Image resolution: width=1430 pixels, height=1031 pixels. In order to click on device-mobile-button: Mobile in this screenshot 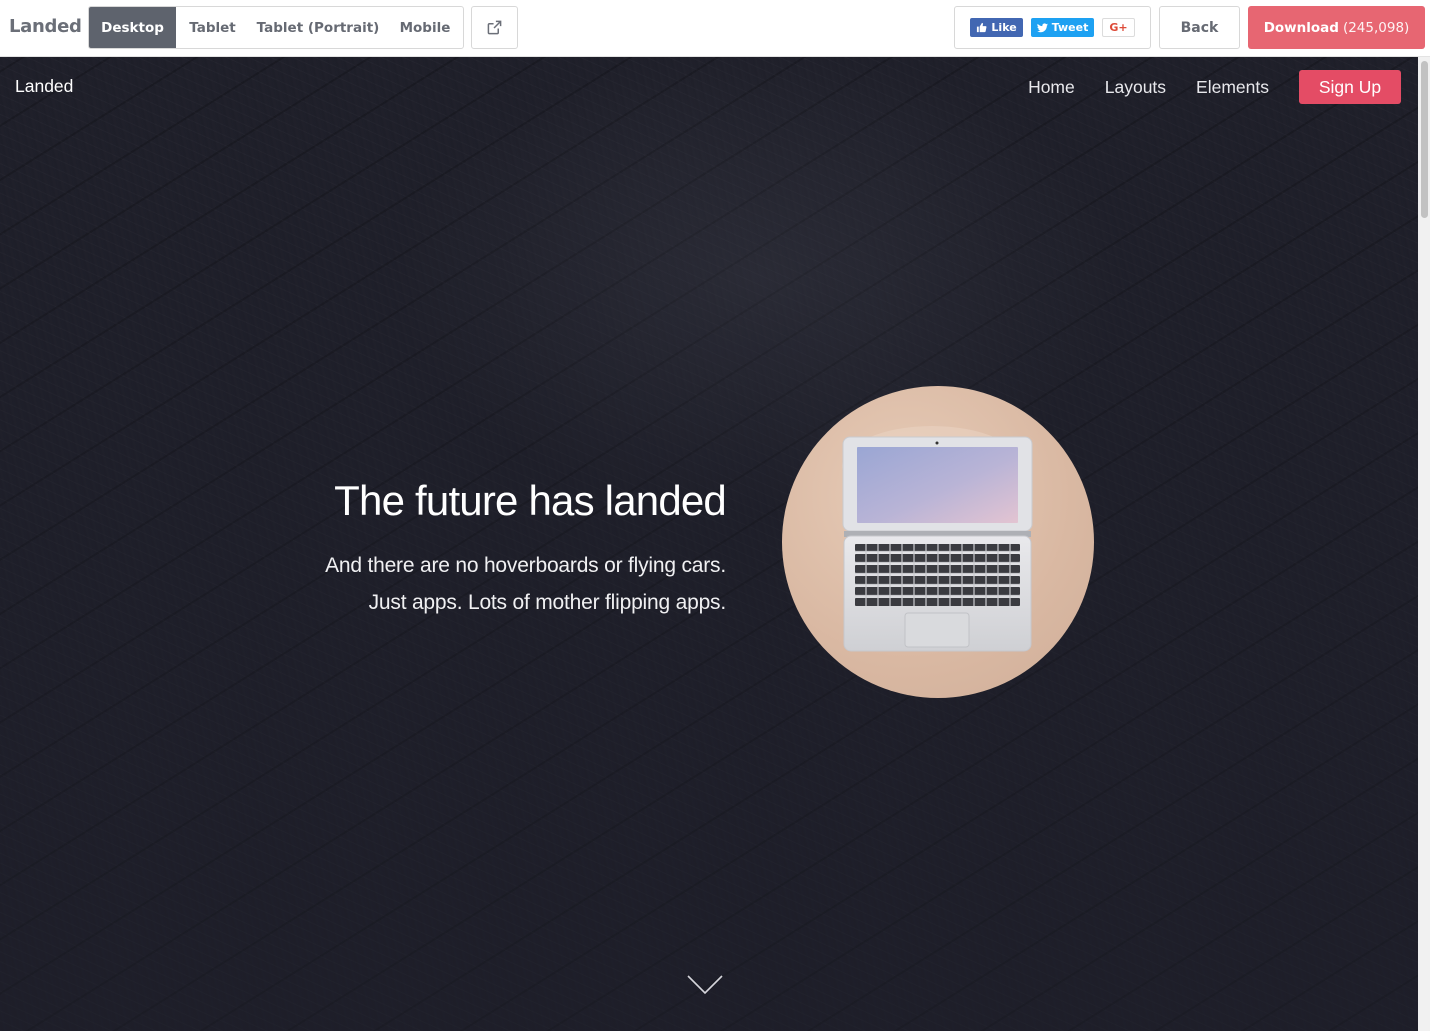, I will do `click(425, 27)`.